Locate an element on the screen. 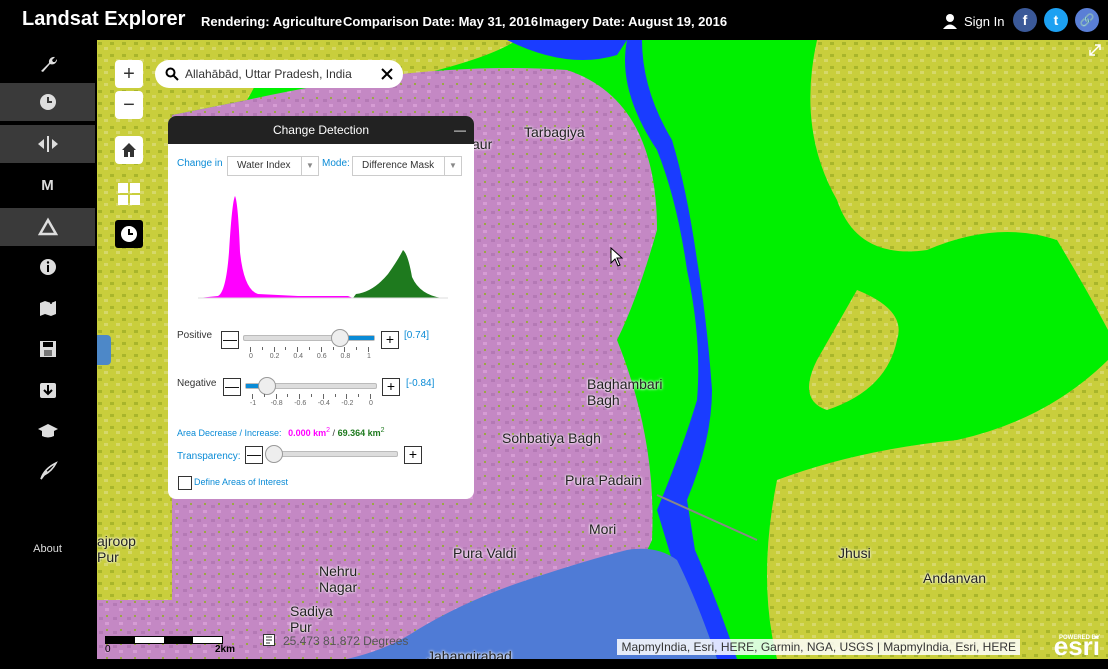  expand-icon is located at coordinates (1095, 50).